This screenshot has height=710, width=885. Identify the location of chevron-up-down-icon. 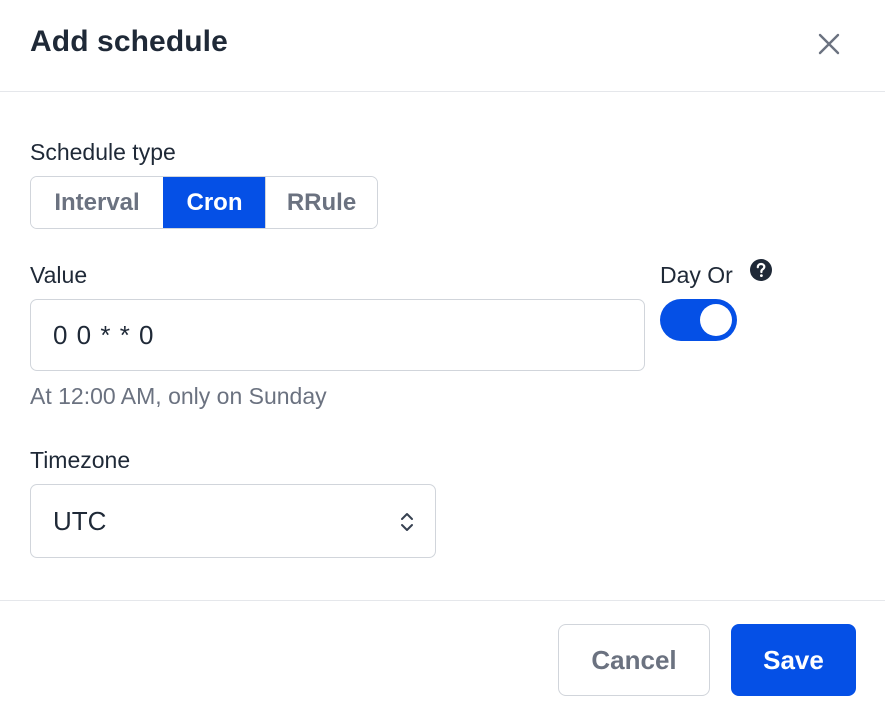
(407, 522).